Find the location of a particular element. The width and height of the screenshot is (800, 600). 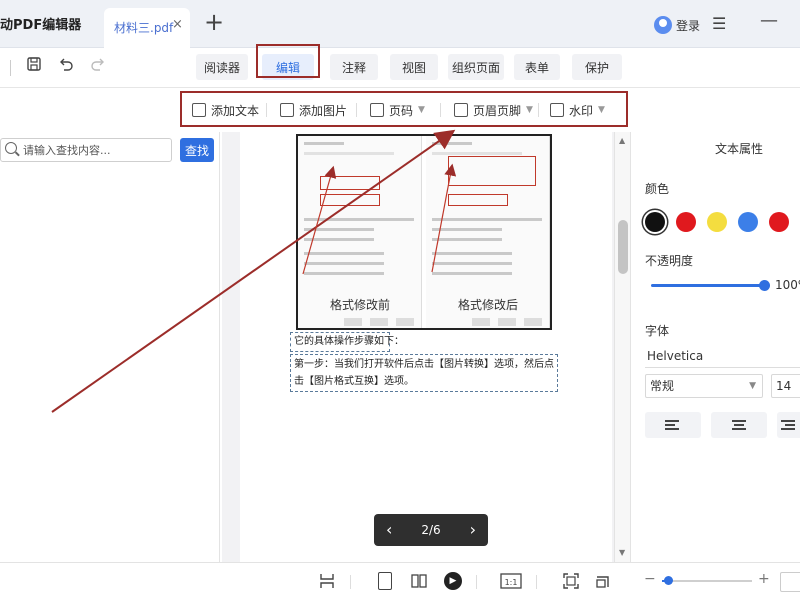

tab-edit: 编辑 is located at coordinates (288, 67).